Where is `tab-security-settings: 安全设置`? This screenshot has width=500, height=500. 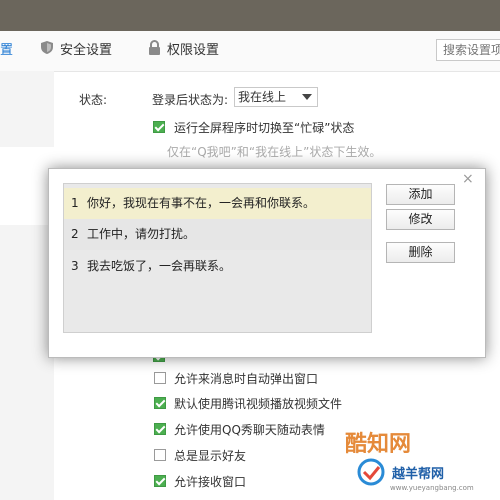
tab-security-settings: 安全设置 is located at coordinates (76, 51).